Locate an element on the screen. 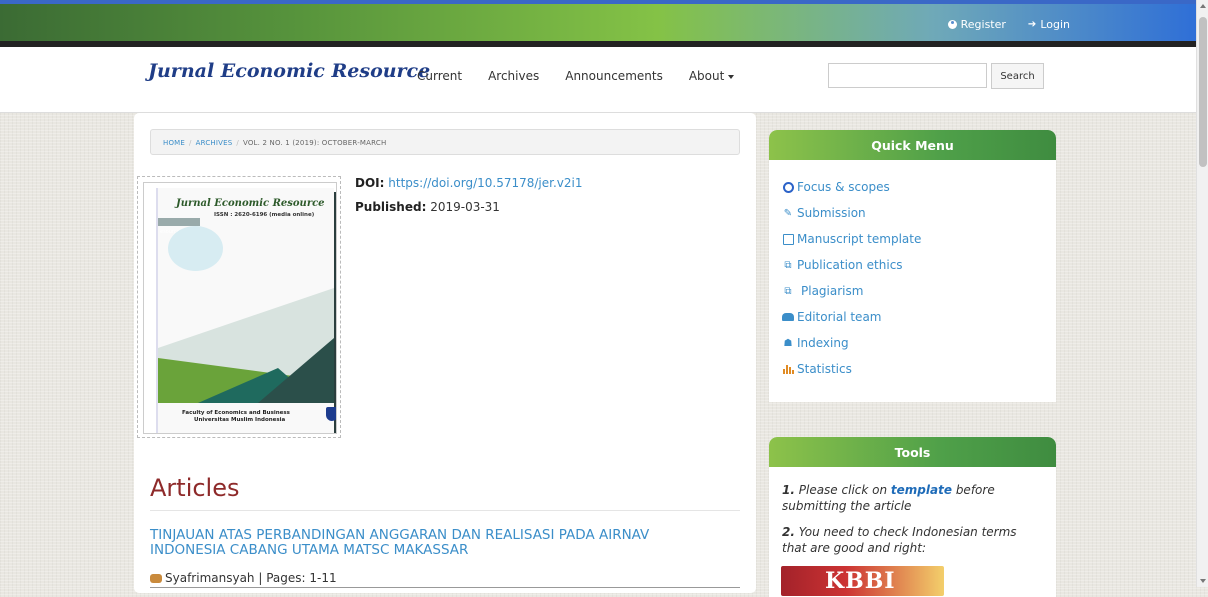 The image size is (1208, 597). quick-menu-manuscript-template: Manuscript template is located at coordinates (919, 239).